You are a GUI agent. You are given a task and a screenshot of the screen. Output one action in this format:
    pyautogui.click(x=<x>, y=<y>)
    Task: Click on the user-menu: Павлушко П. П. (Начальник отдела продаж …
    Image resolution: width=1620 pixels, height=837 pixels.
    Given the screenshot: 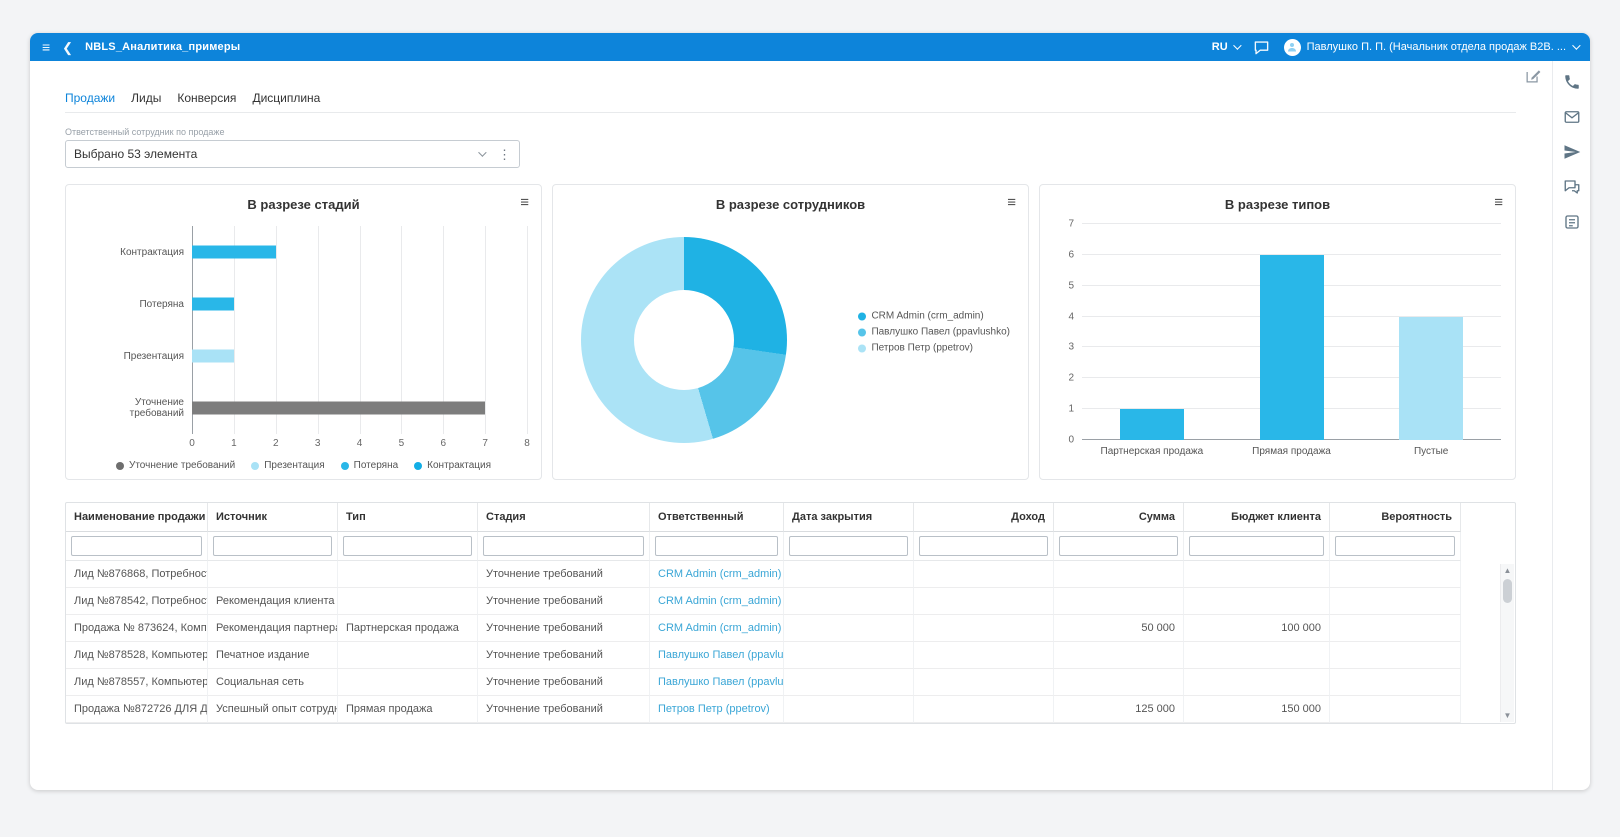 What is the action you would take?
    pyautogui.click(x=1432, y=47)
    